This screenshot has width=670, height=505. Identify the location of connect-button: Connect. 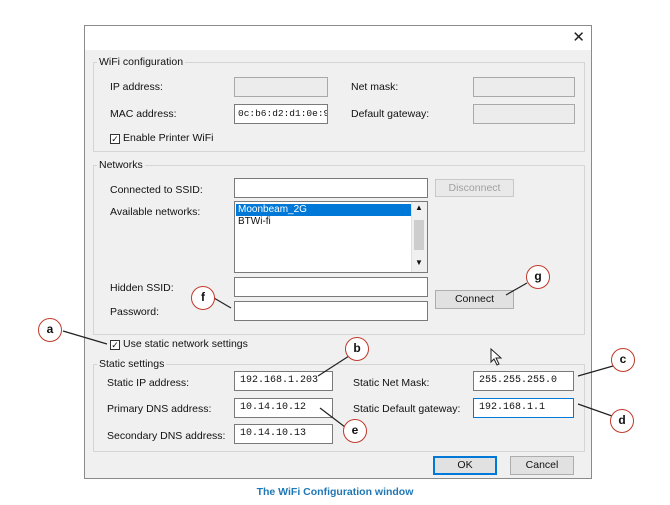
(474, 299).